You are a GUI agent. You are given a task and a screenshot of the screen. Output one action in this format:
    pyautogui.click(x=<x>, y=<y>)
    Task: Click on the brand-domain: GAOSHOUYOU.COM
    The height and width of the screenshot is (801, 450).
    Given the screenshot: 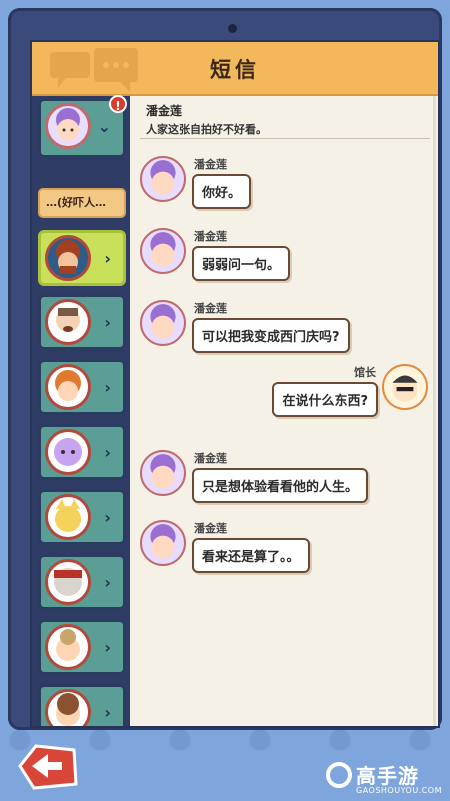 What is the action you would take?
    pyautogui.click(x=399, y=790)
    